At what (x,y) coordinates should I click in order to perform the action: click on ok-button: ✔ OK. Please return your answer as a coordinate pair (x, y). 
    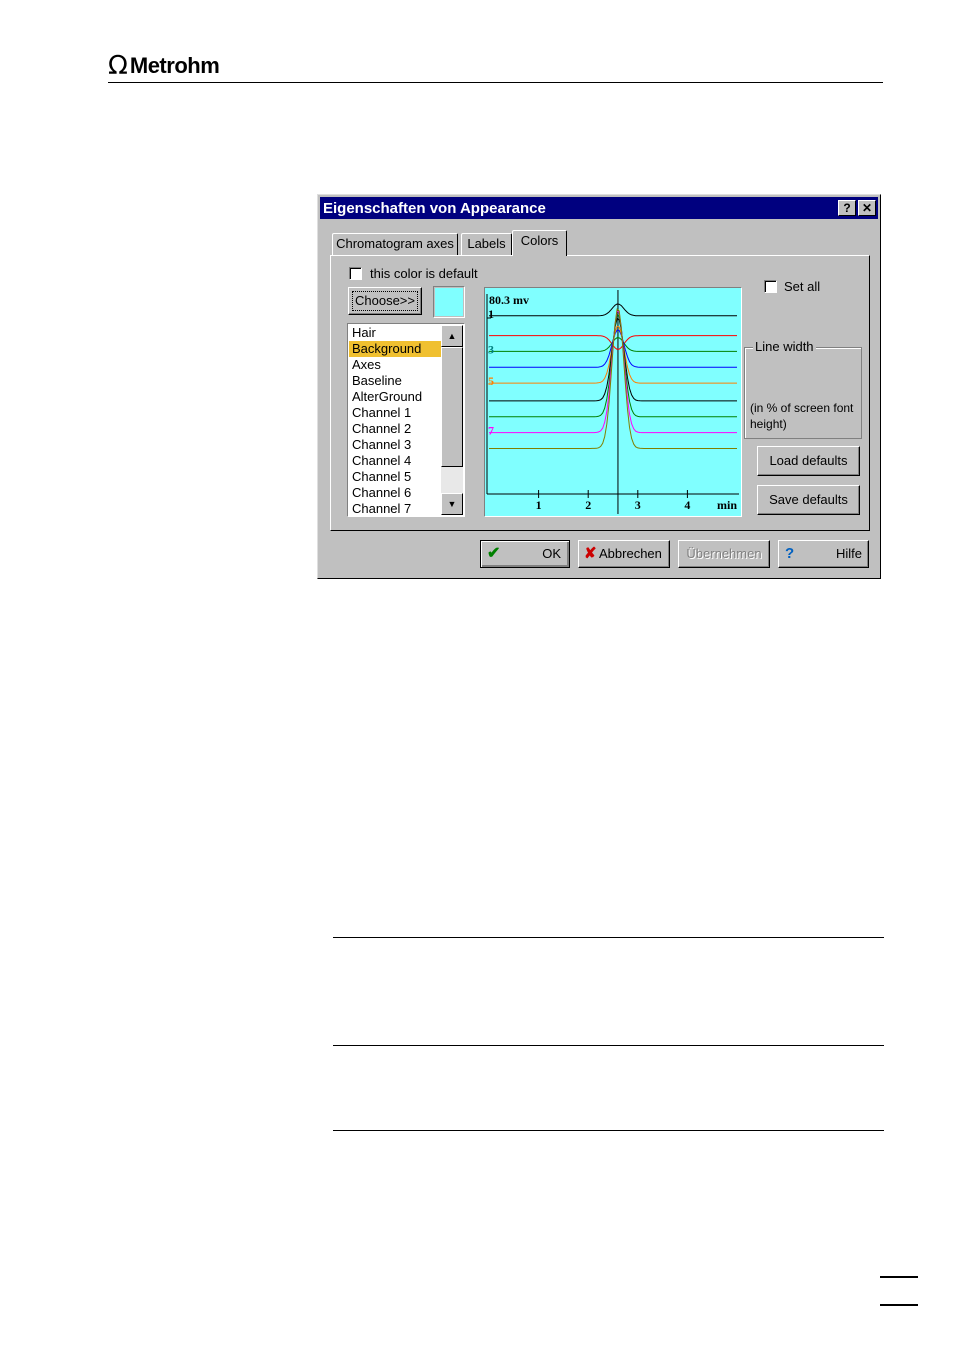
    Looking at the image, I should click on (525, 554).